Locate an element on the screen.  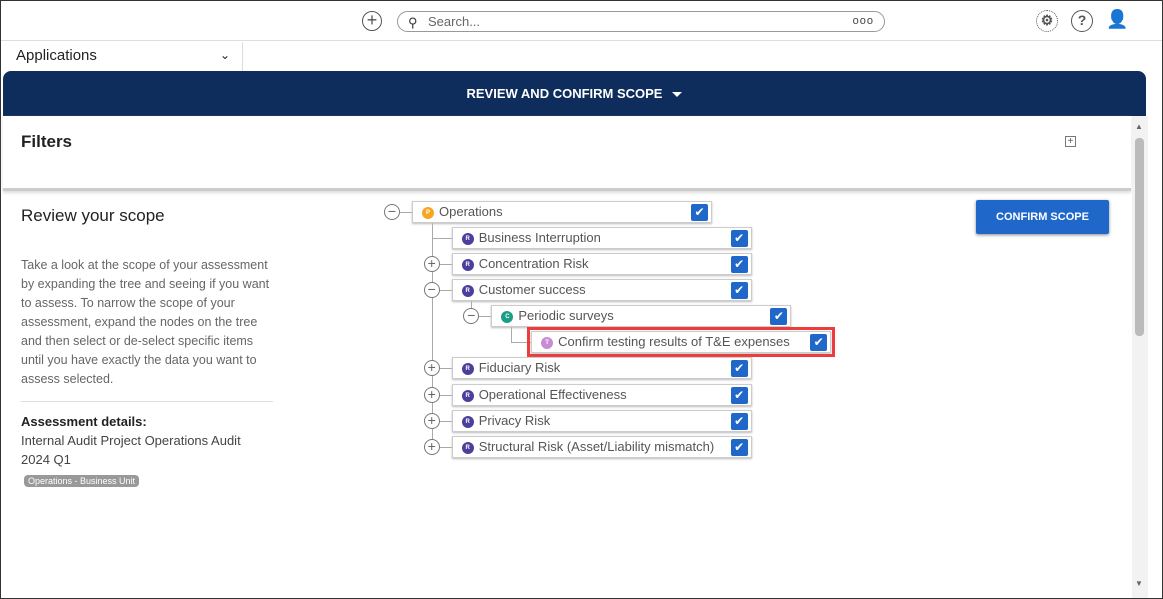
assessment-details-label: Assessment details: is located at coordinates (84, 421).